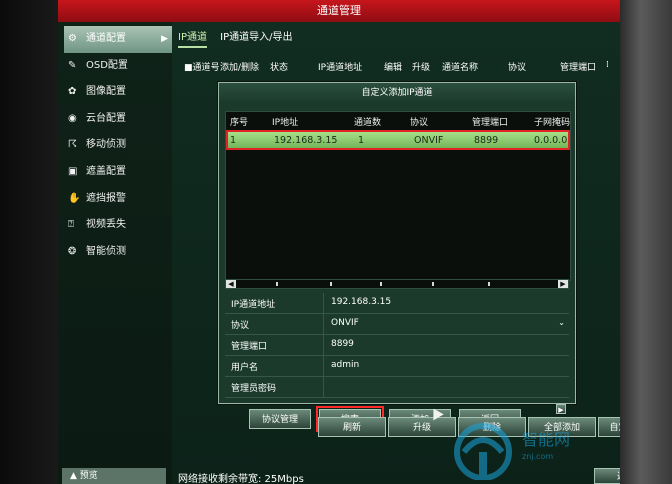 This screenshot has width=672, height=484. Describe the element at coordinates (361, 302) in the screenshot. I see `ip-field: 192.168.3.15` at that location.